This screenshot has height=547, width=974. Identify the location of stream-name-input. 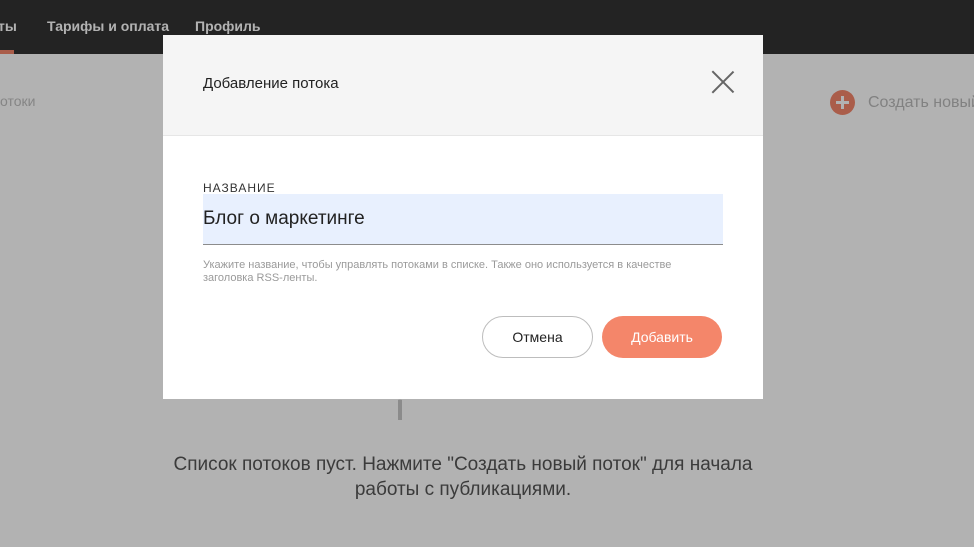
(463, 219).